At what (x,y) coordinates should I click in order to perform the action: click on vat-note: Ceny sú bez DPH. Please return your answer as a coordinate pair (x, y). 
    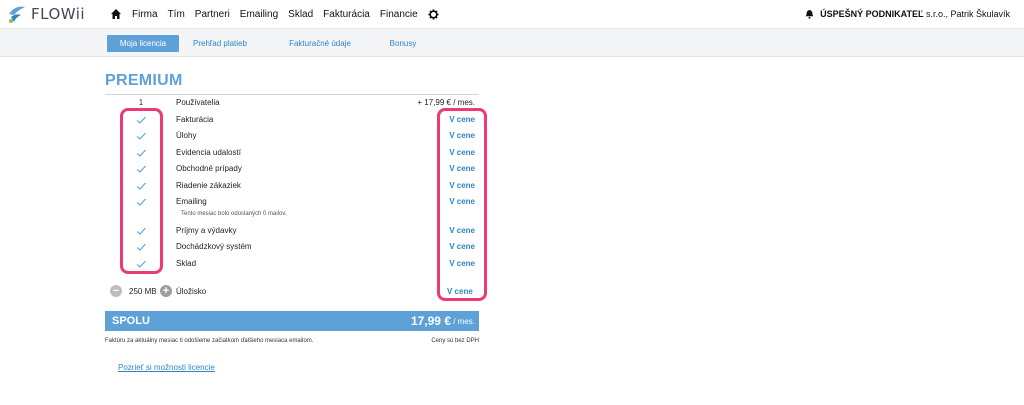
    Looking at the image, I should click on (455, 341).